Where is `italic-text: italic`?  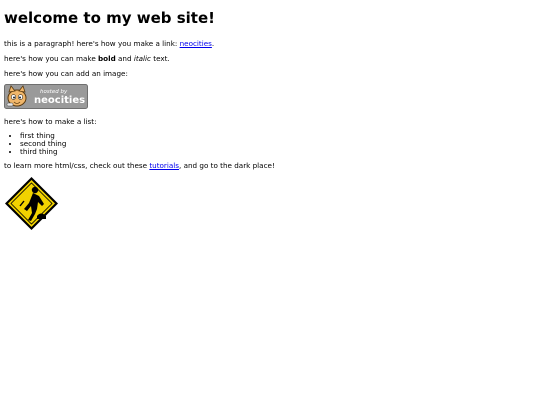
italic-text: italic is located at coordinates (142, 58).